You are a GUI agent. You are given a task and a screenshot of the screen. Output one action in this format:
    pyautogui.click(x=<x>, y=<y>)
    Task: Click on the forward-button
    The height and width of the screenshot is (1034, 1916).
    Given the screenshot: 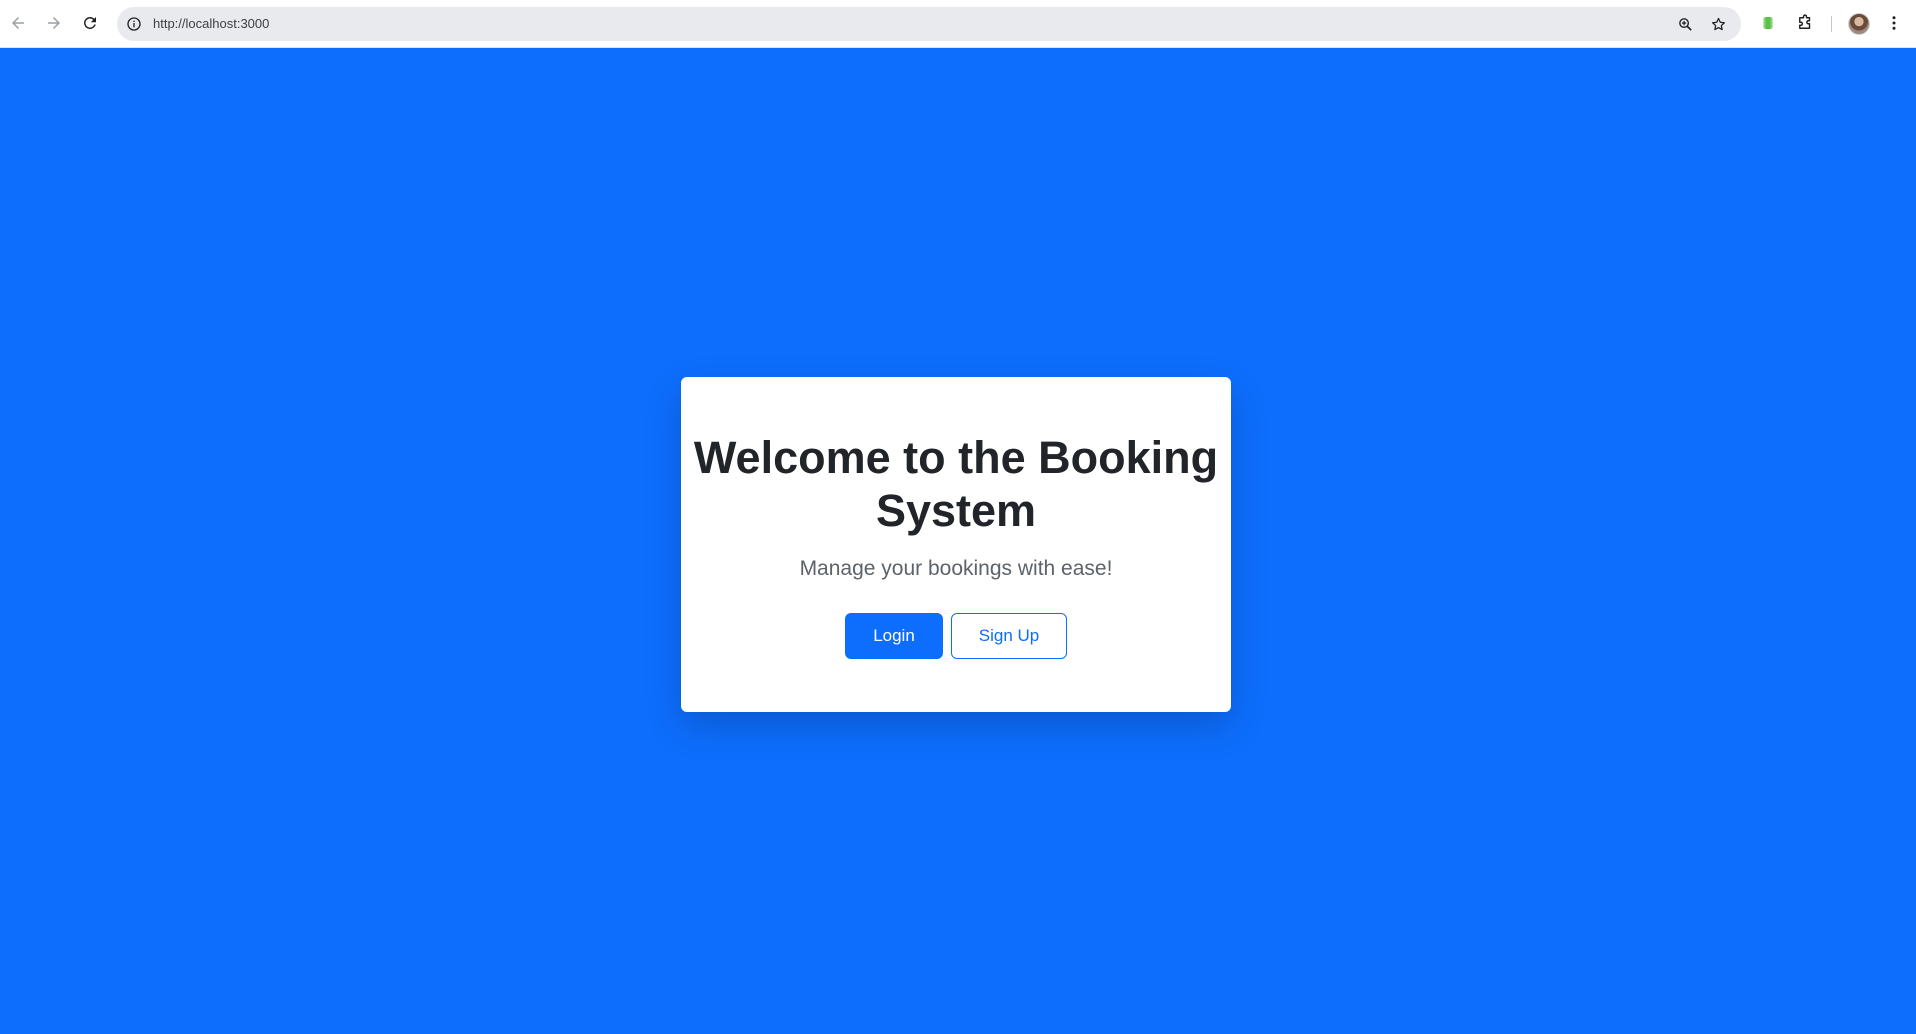 What is the action you would take?
    pyautogui.click(x=54, y=23)
    